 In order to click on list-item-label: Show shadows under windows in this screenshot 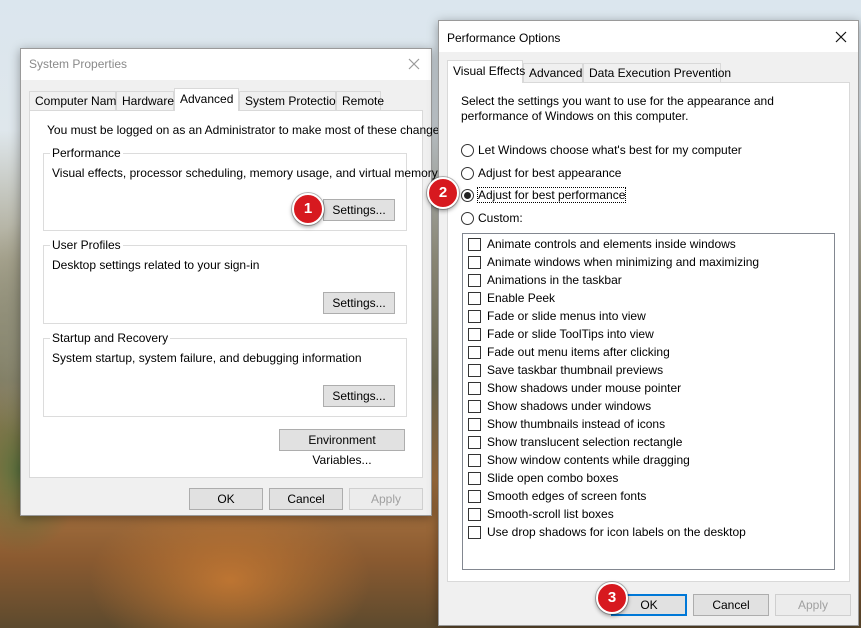, I will do `click(569, 406)`.